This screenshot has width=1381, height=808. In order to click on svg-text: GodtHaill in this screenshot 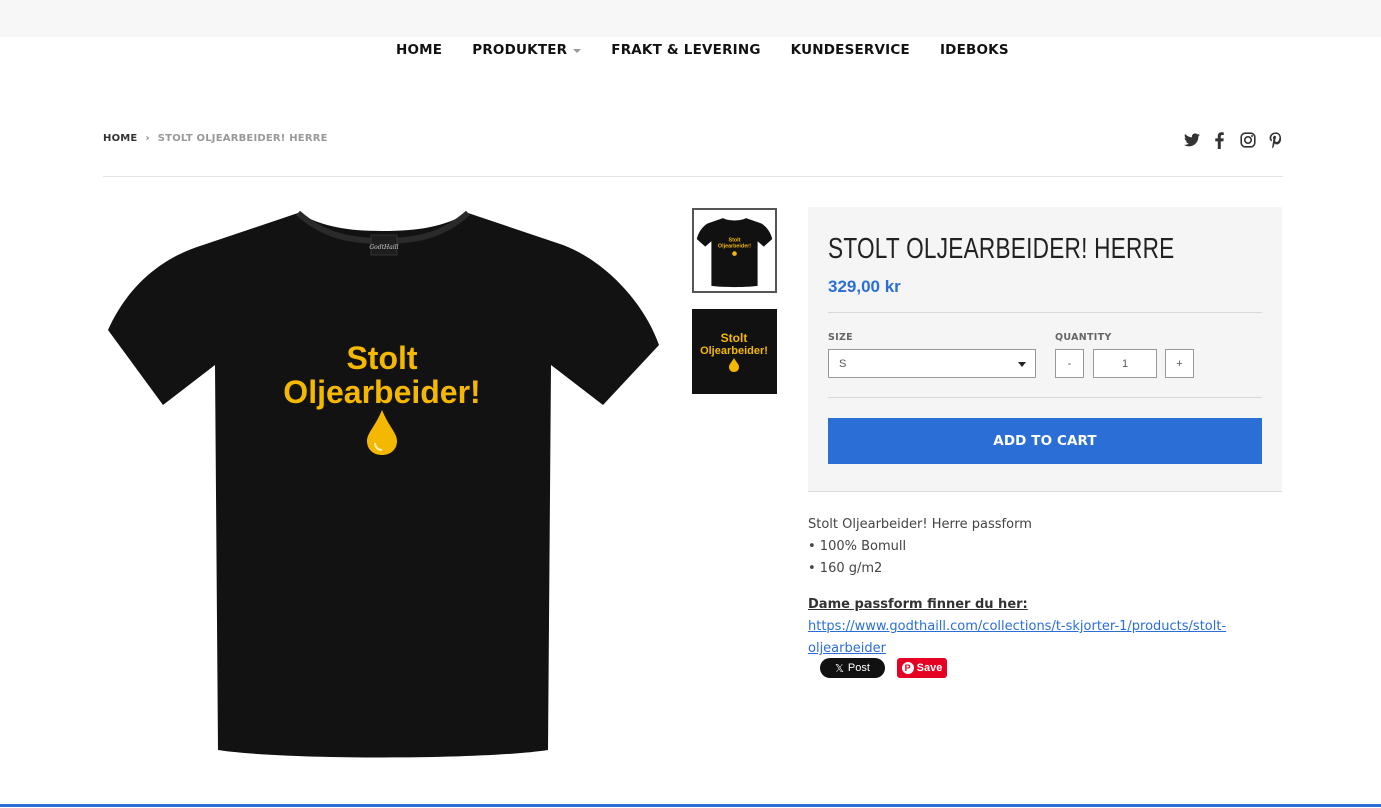, I will do `click(383, 247)`.